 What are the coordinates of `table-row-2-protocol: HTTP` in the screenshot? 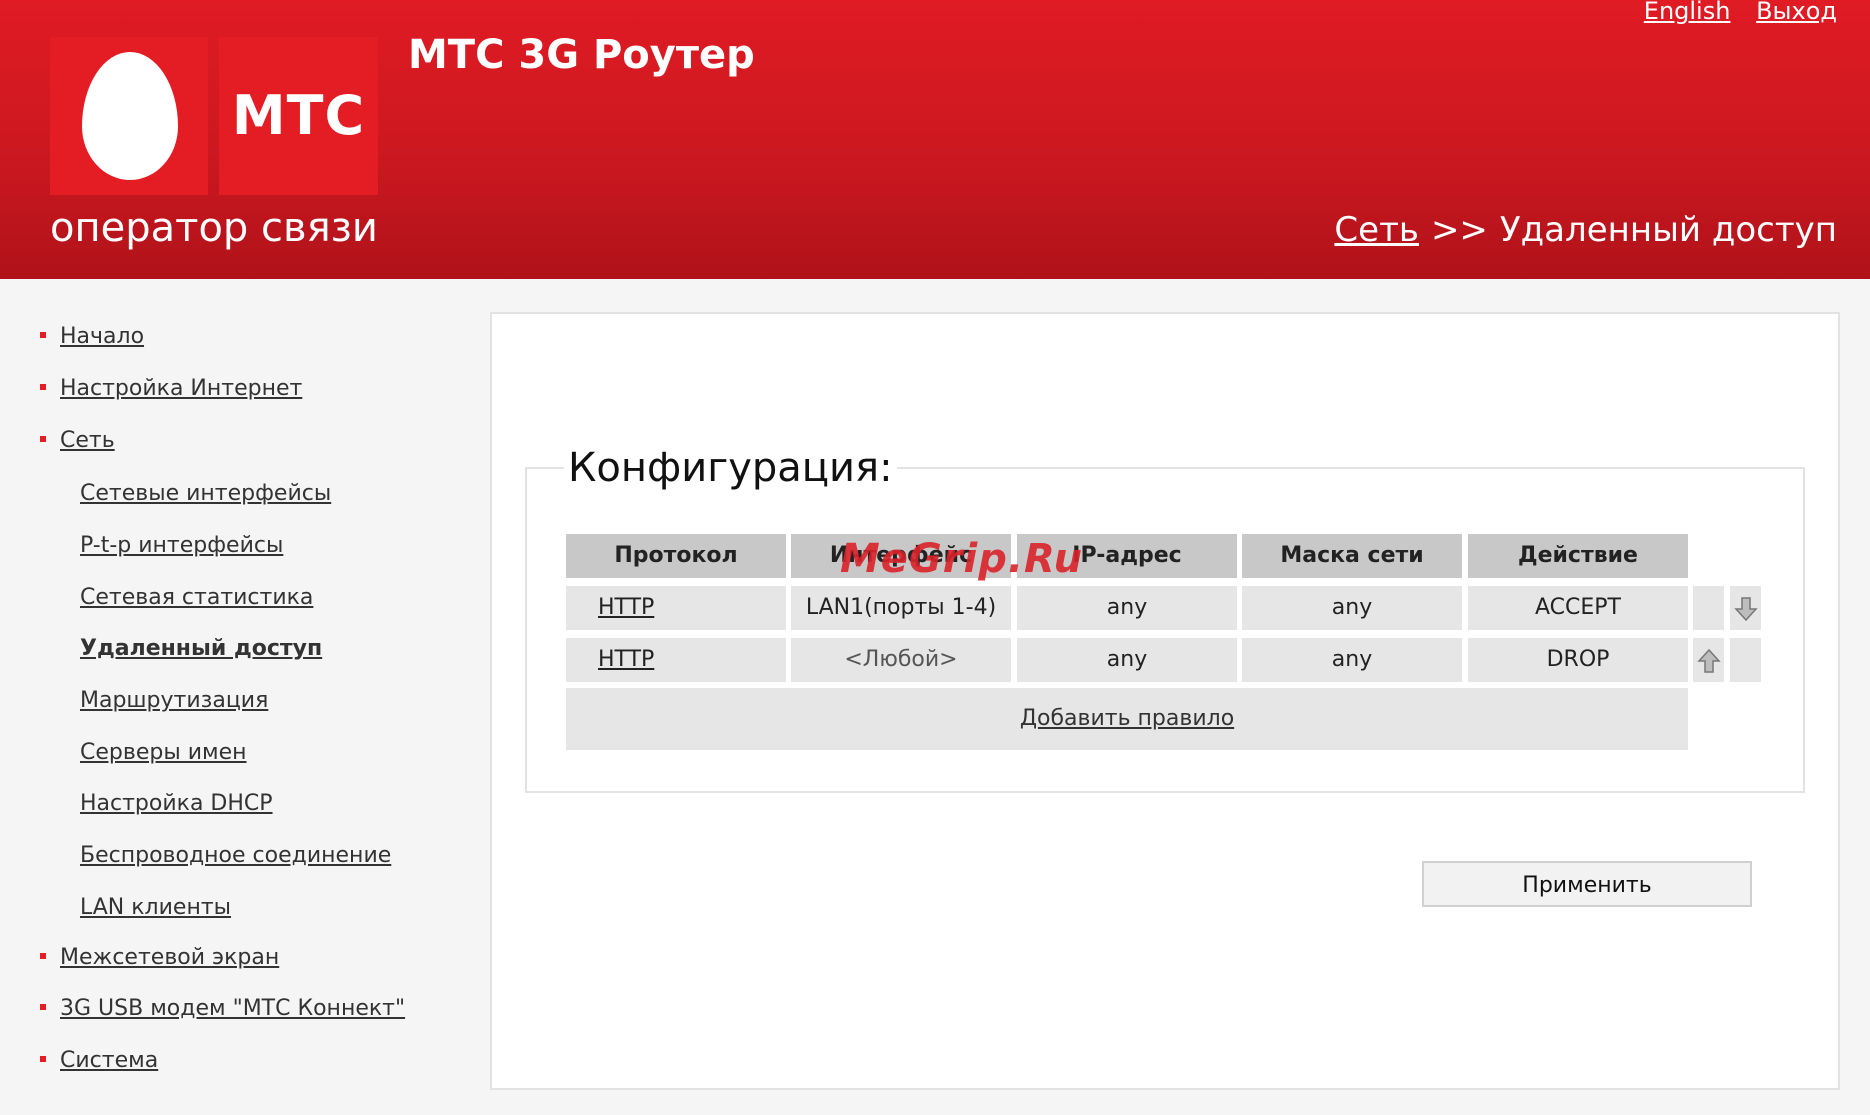 It's located at (676, 660).